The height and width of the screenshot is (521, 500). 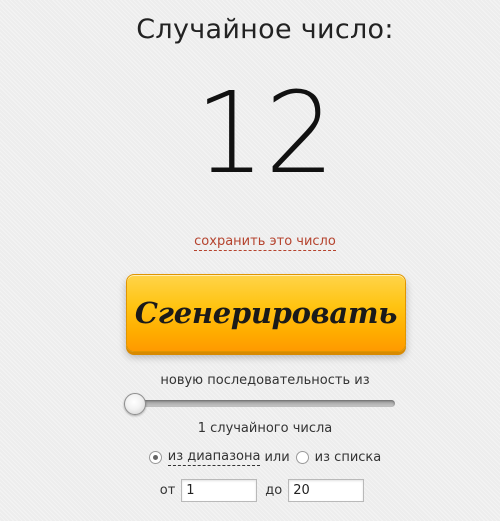 I want to click on mode-or-label: или, so click(x=277, y=457).